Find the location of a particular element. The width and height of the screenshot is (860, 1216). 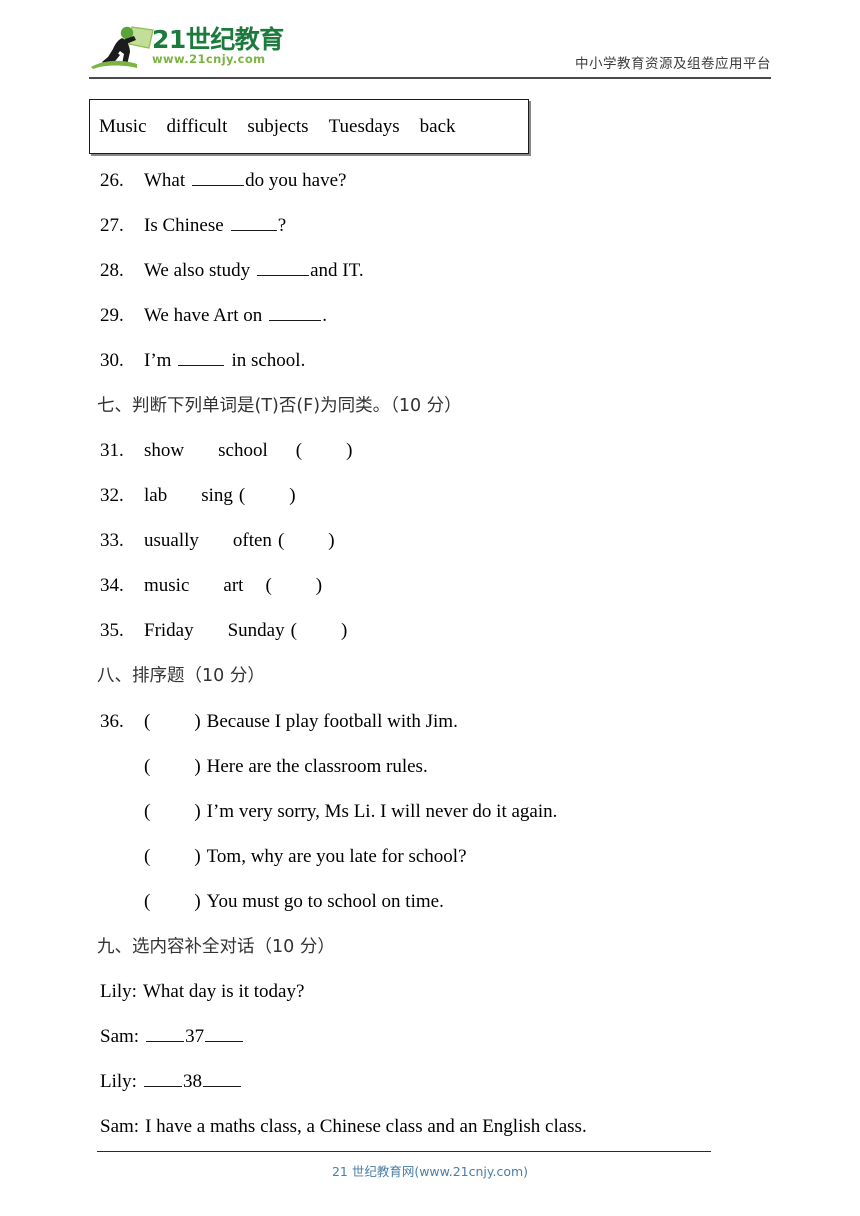

question-30: 30. I’m in school. is located at coordinates (202, 361).